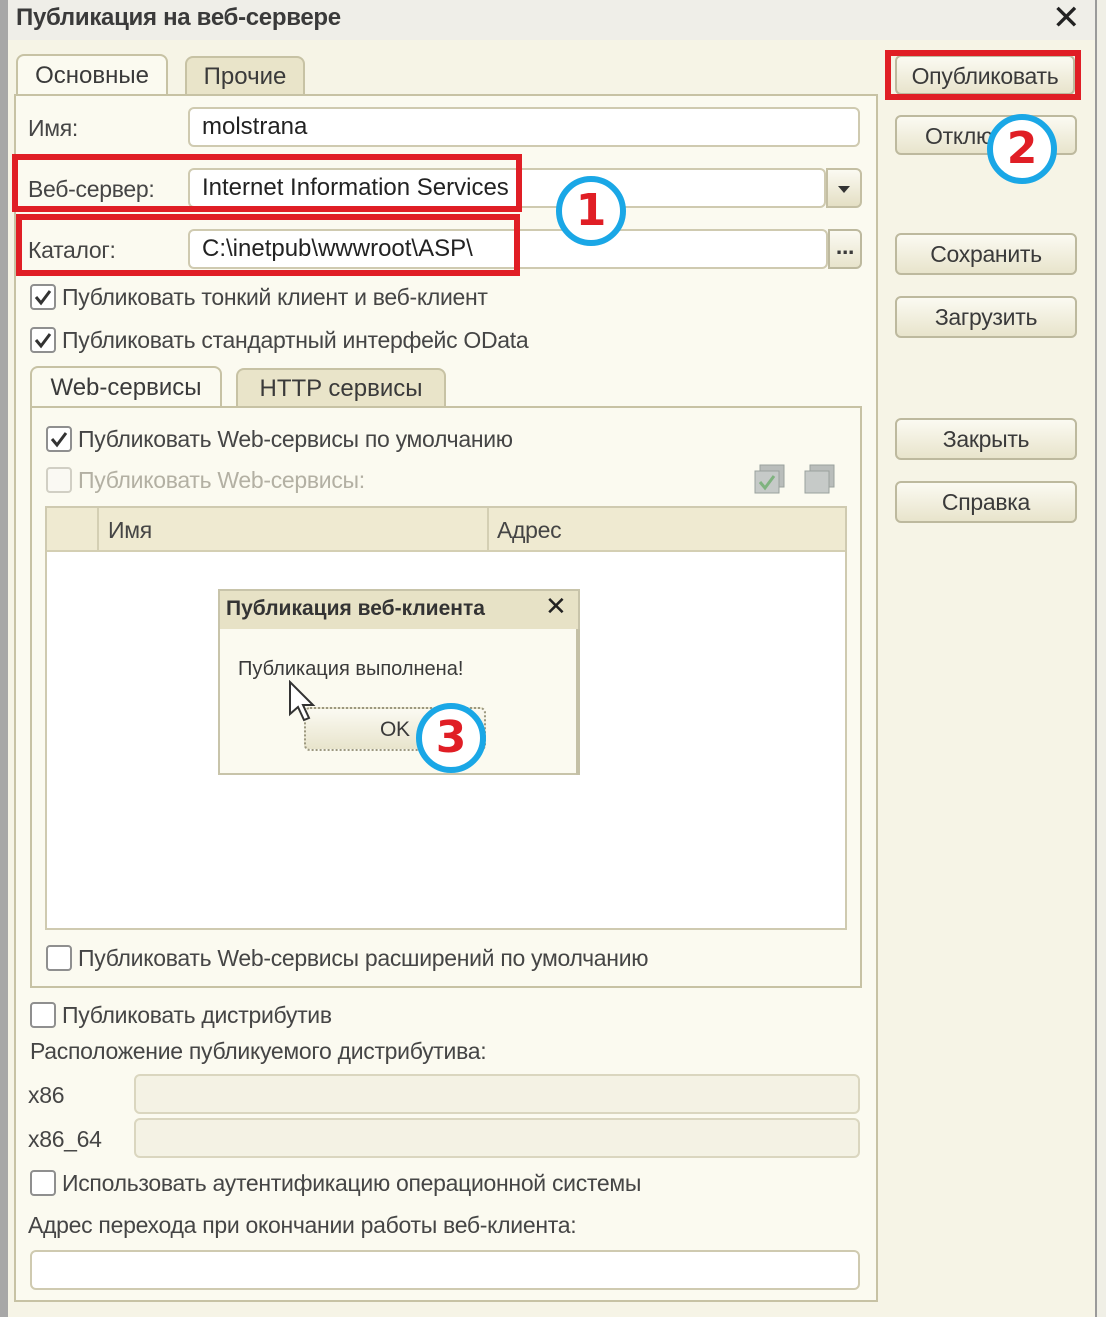 This screenshot has width=1106, height=1317. I want to click on highlight-catalog, so click(268, 245).